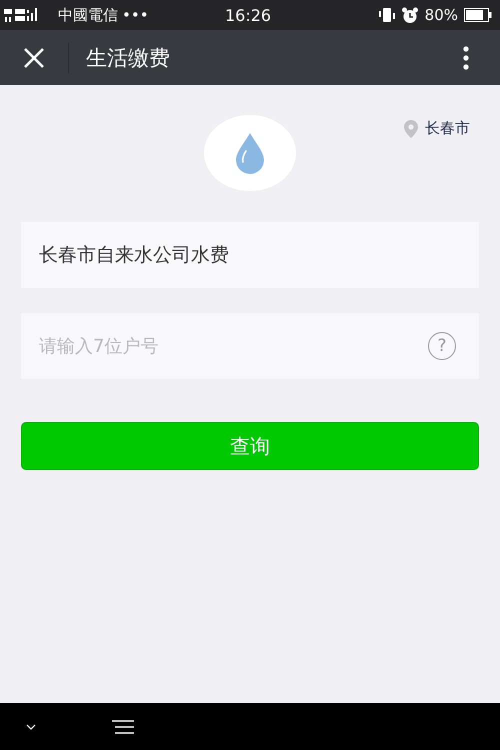 This screenshot has height=750, width=500. Describe the element at coordinates (447, 128) in the screenshot. I see `city-name: 长春市` at that location.